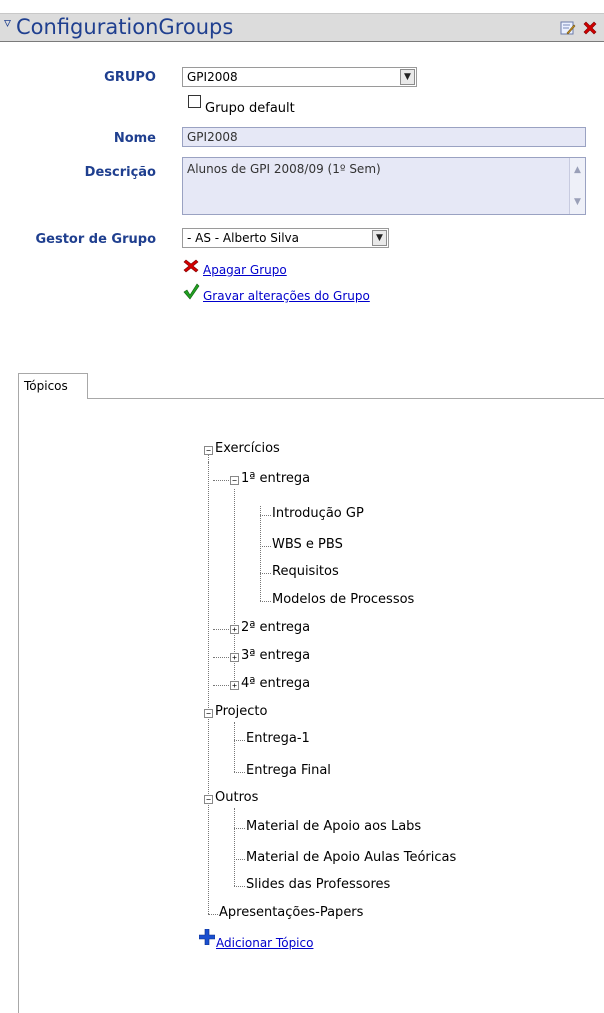 This screenshot has height=1013, width=604. I want to click on edit-icon, so click(568, 28).